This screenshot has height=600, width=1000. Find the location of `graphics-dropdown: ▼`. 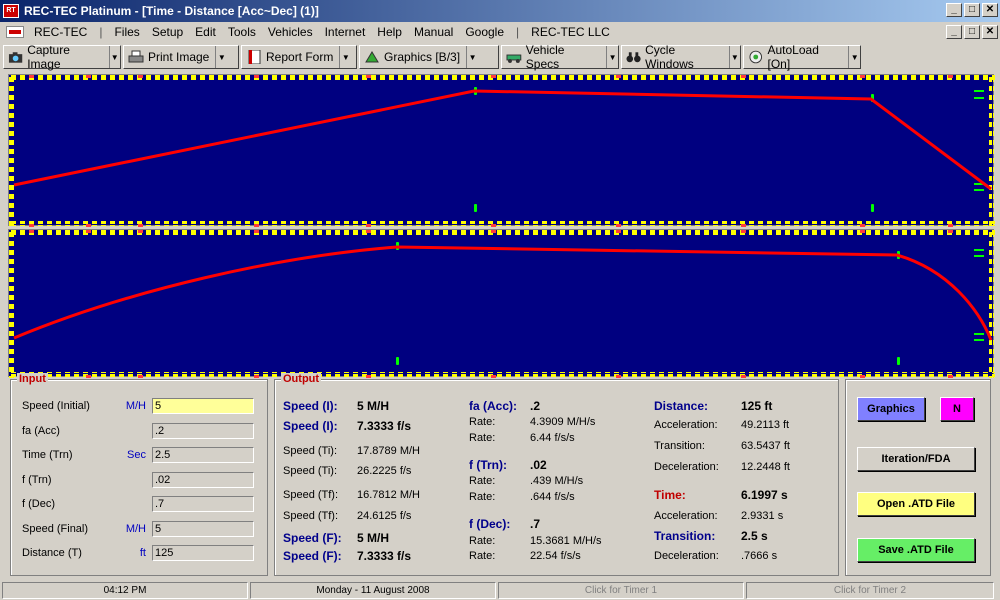

graphics-dropdown: ▼ is located at coordinates (472, 57).